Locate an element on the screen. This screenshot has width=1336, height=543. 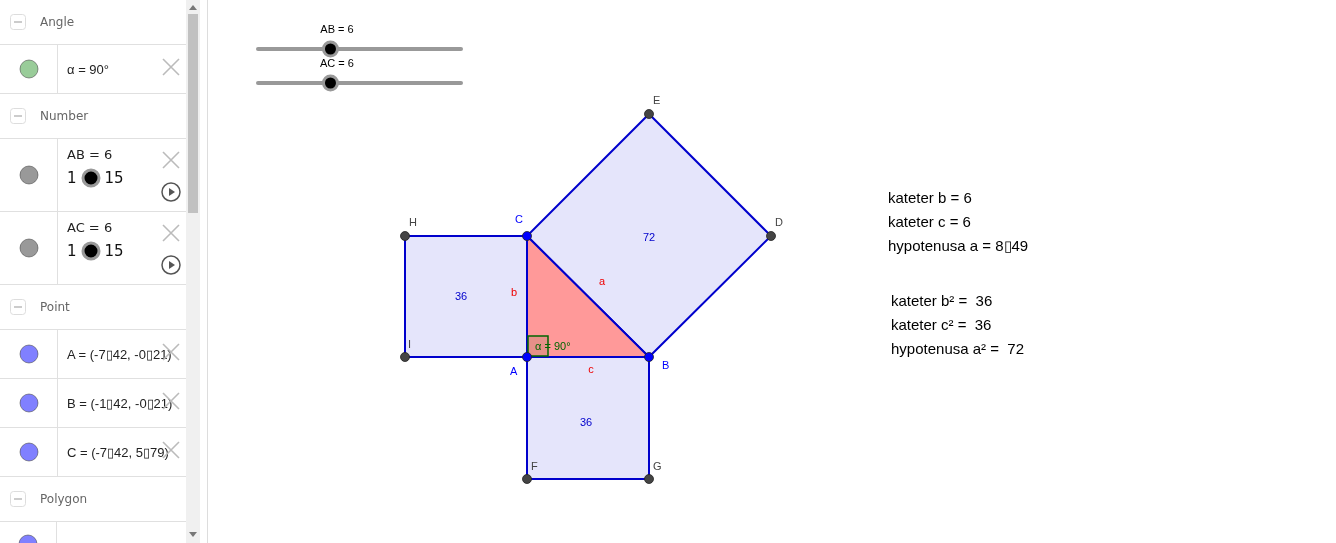
scroll-up-icon is located at coordinates (193, 7).